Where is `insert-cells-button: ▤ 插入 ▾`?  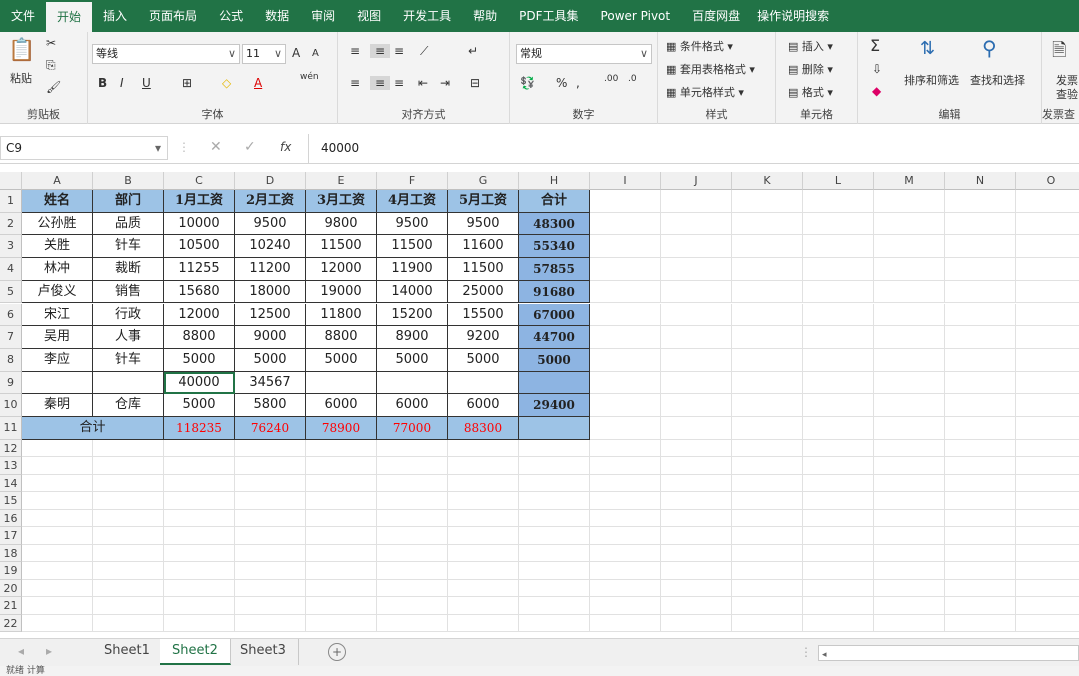 insert-cells-button: ▤ 插入 ▾ is located at coordinates (810, 46).